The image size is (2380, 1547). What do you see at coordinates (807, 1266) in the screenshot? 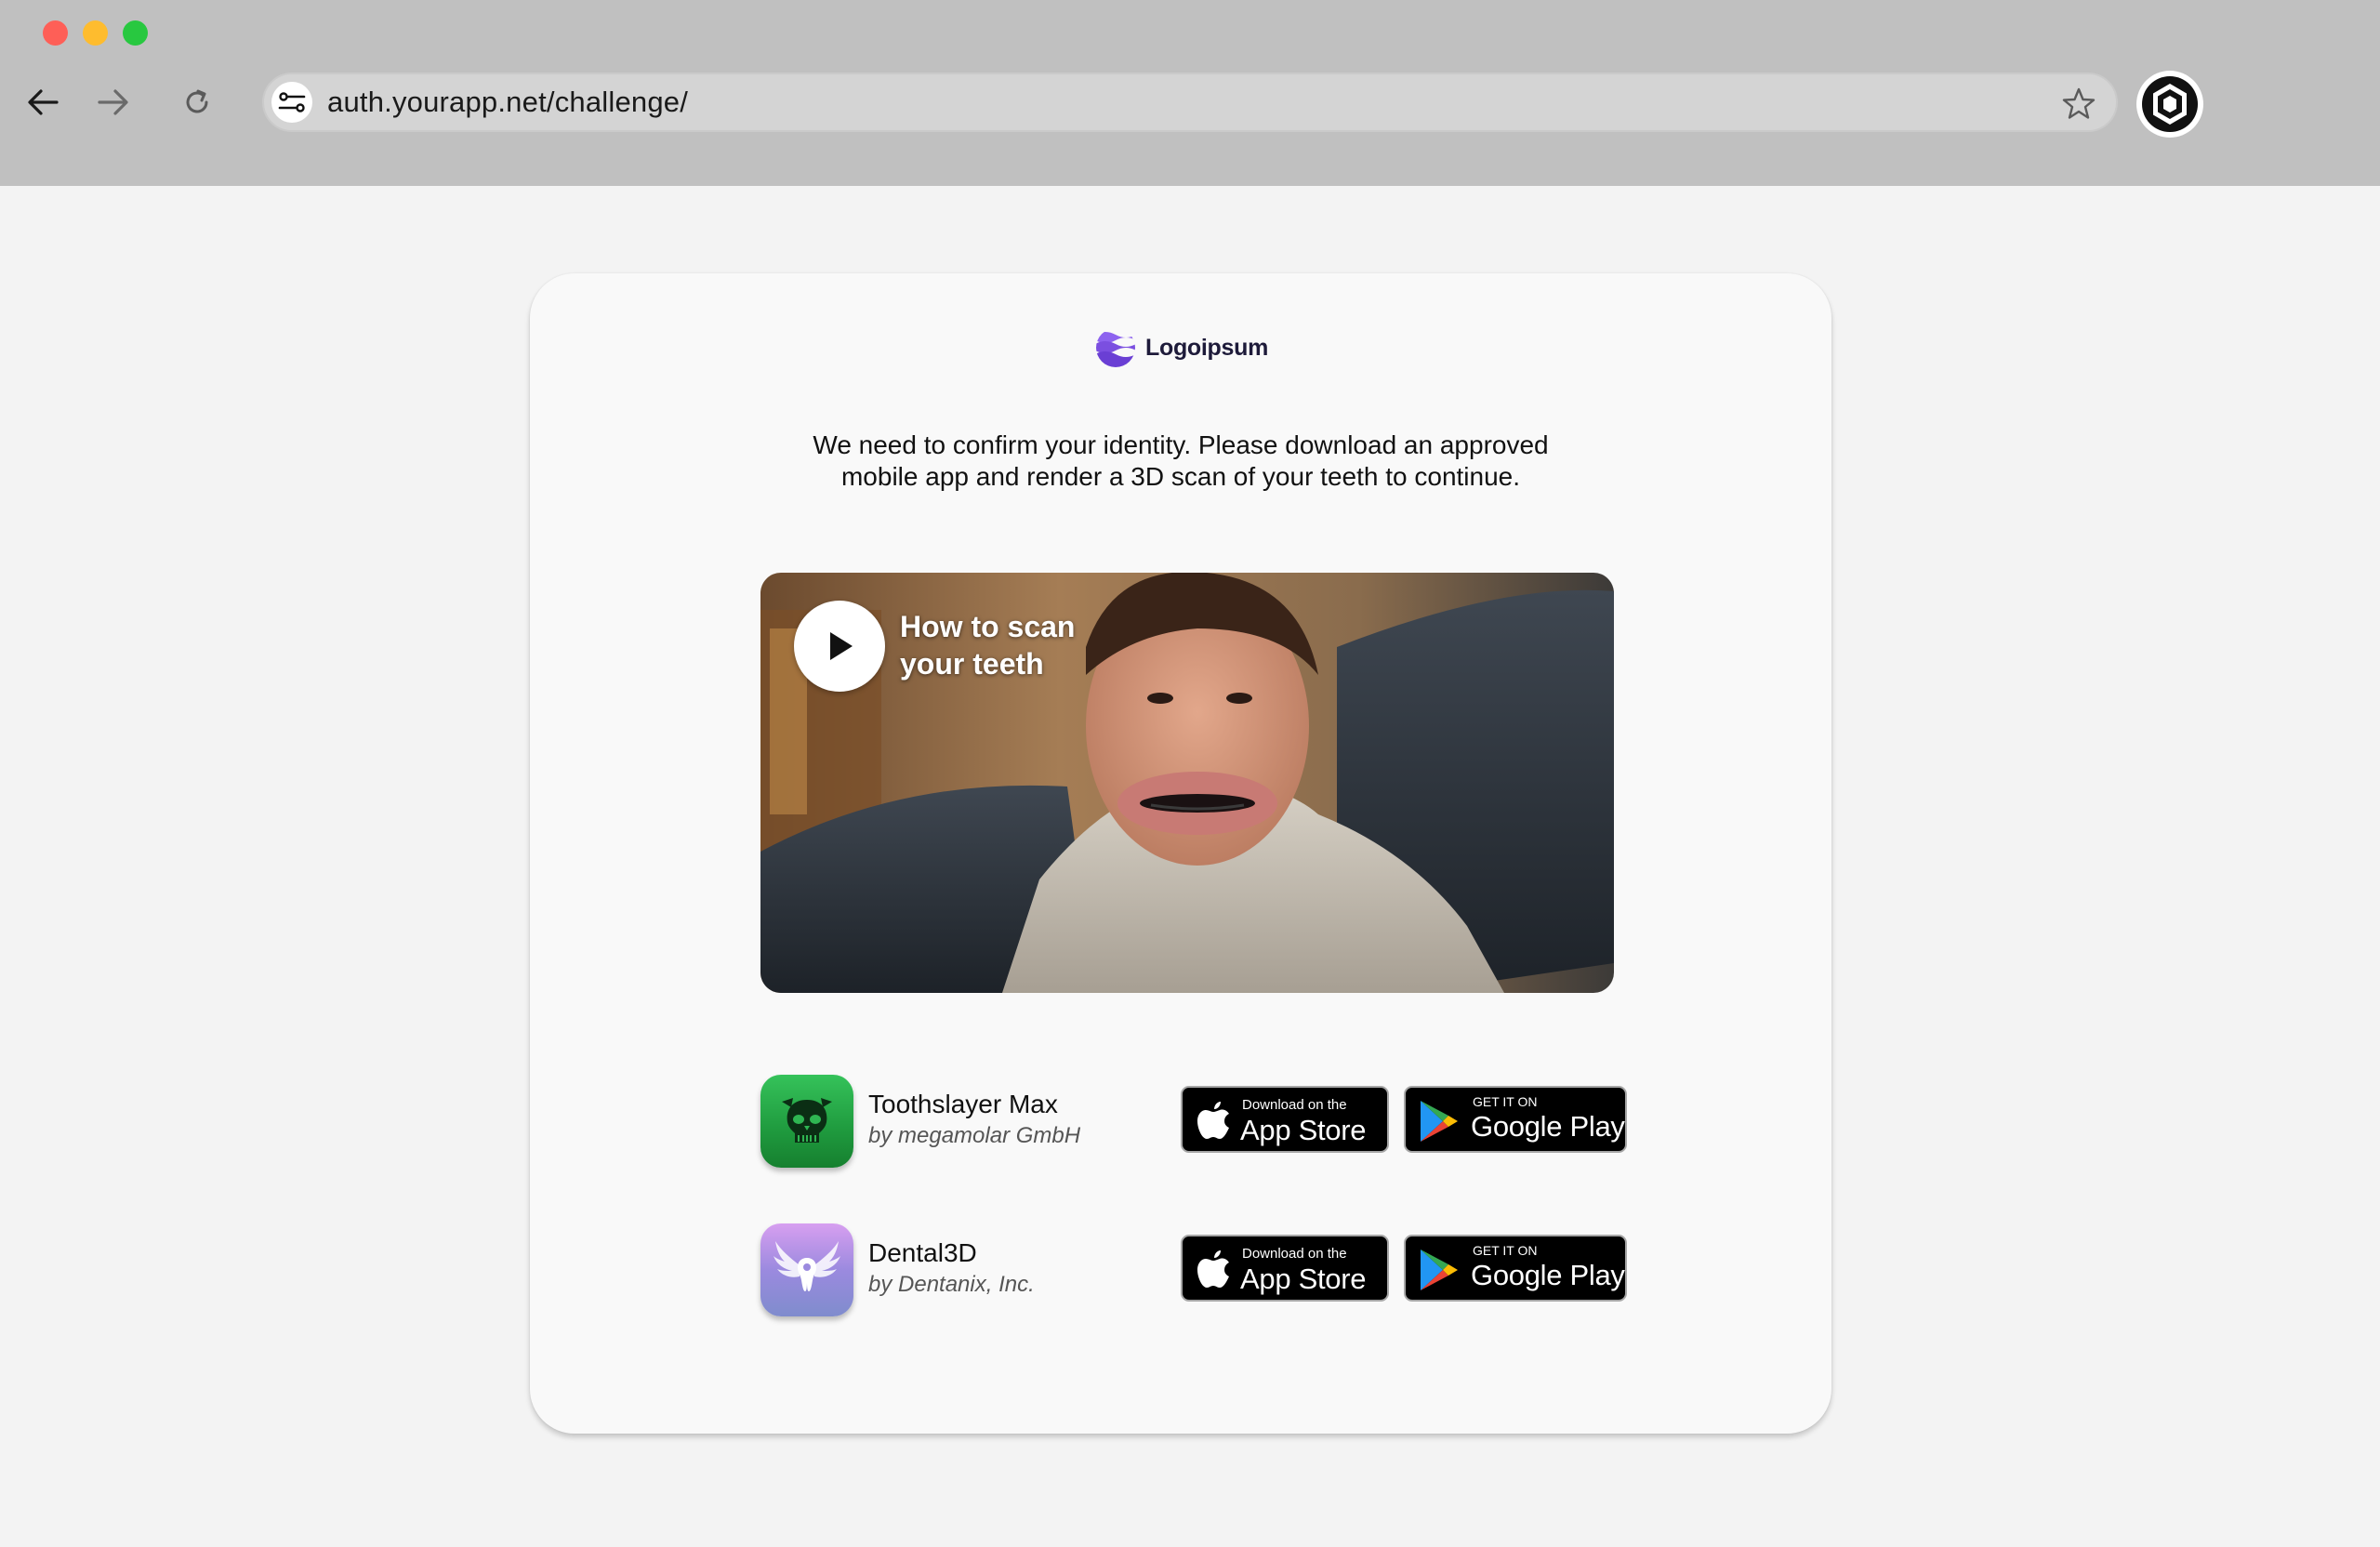
I see `winged-tooth-icon` at bounding box center [807, 1266].